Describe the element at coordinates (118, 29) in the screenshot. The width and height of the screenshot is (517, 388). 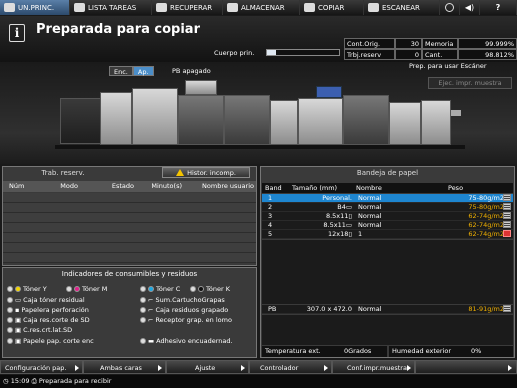
I see `page-title: Preparada para copiar` at that location.